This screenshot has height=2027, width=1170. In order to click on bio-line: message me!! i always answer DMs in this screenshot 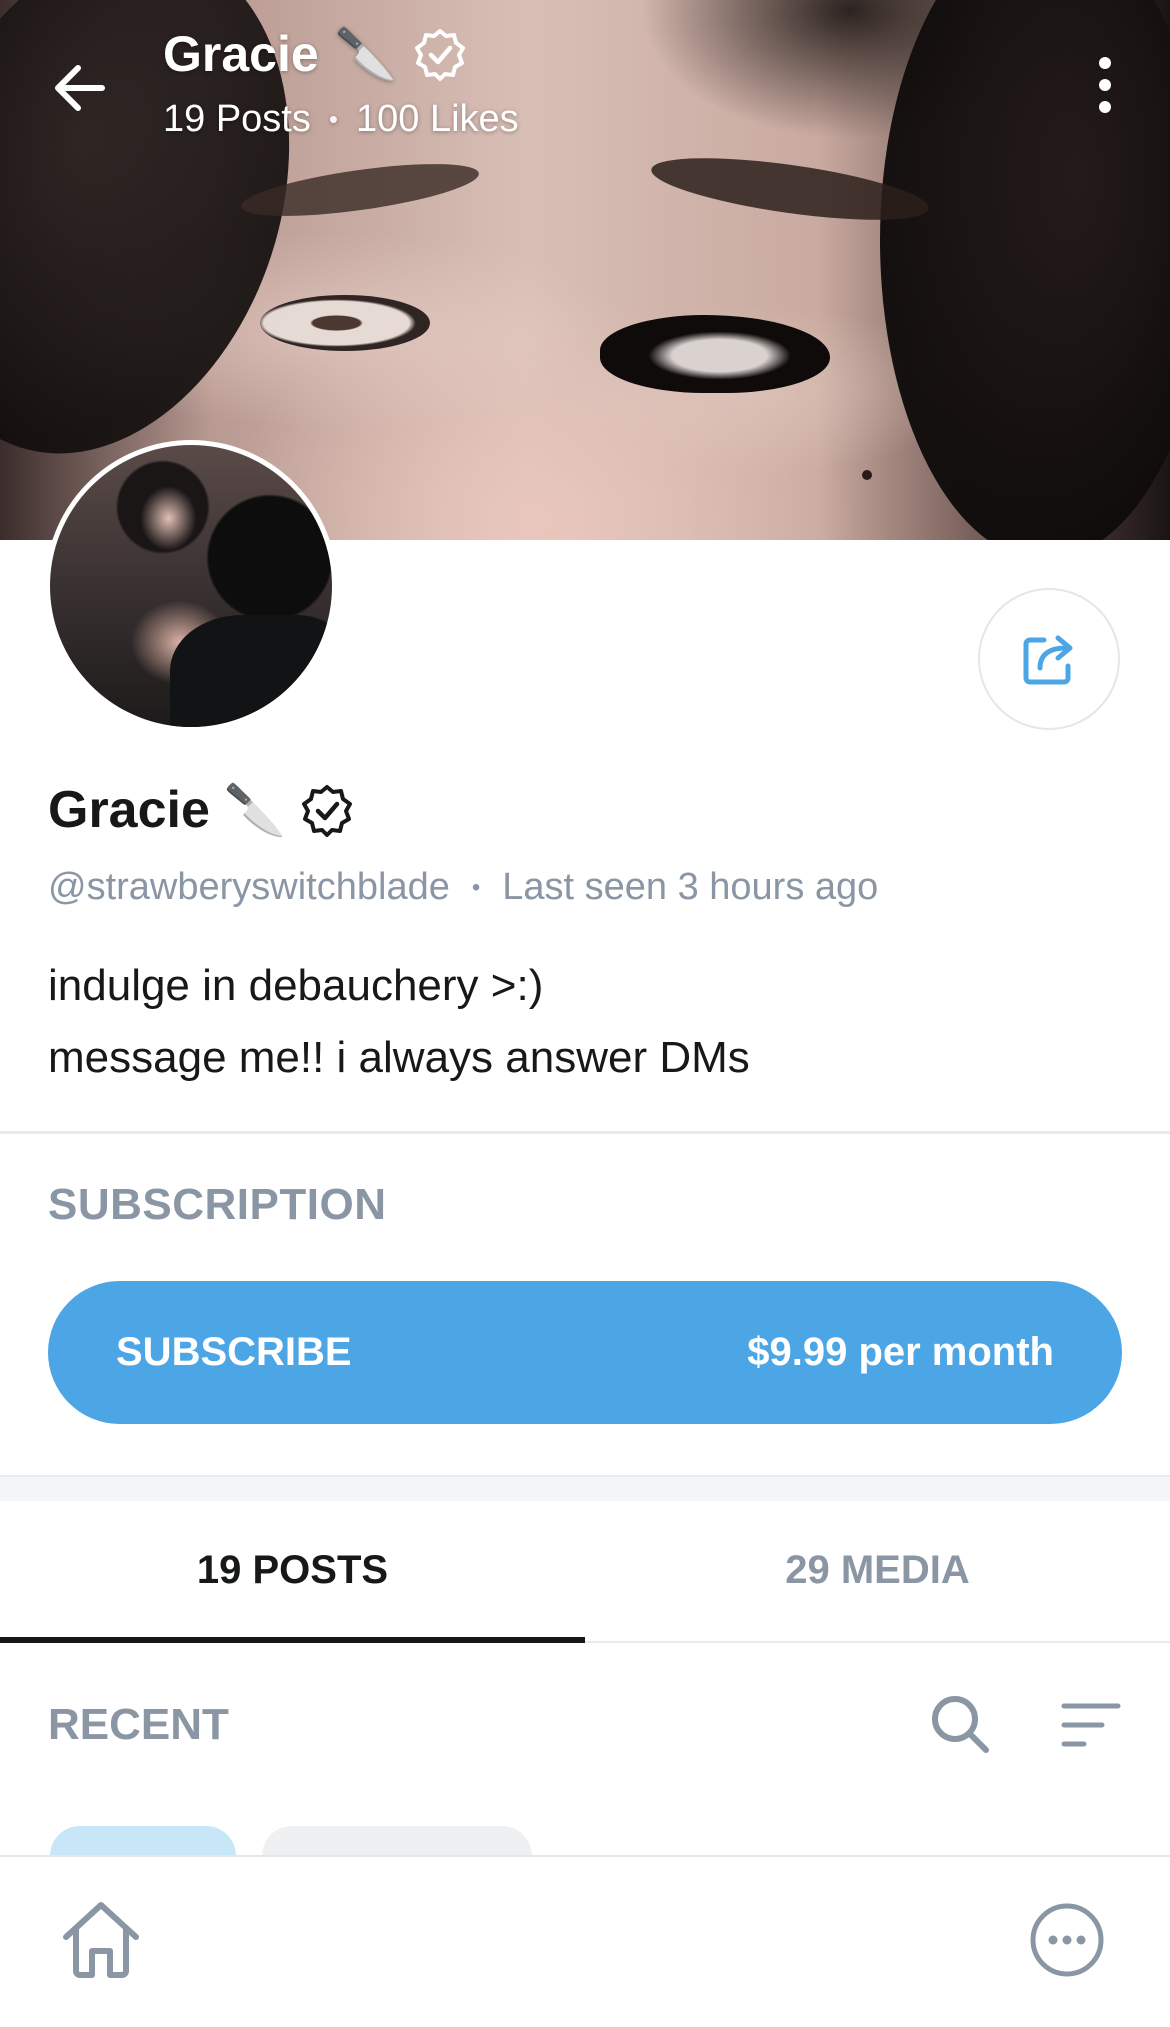, I will do `click(399, 1057)`.